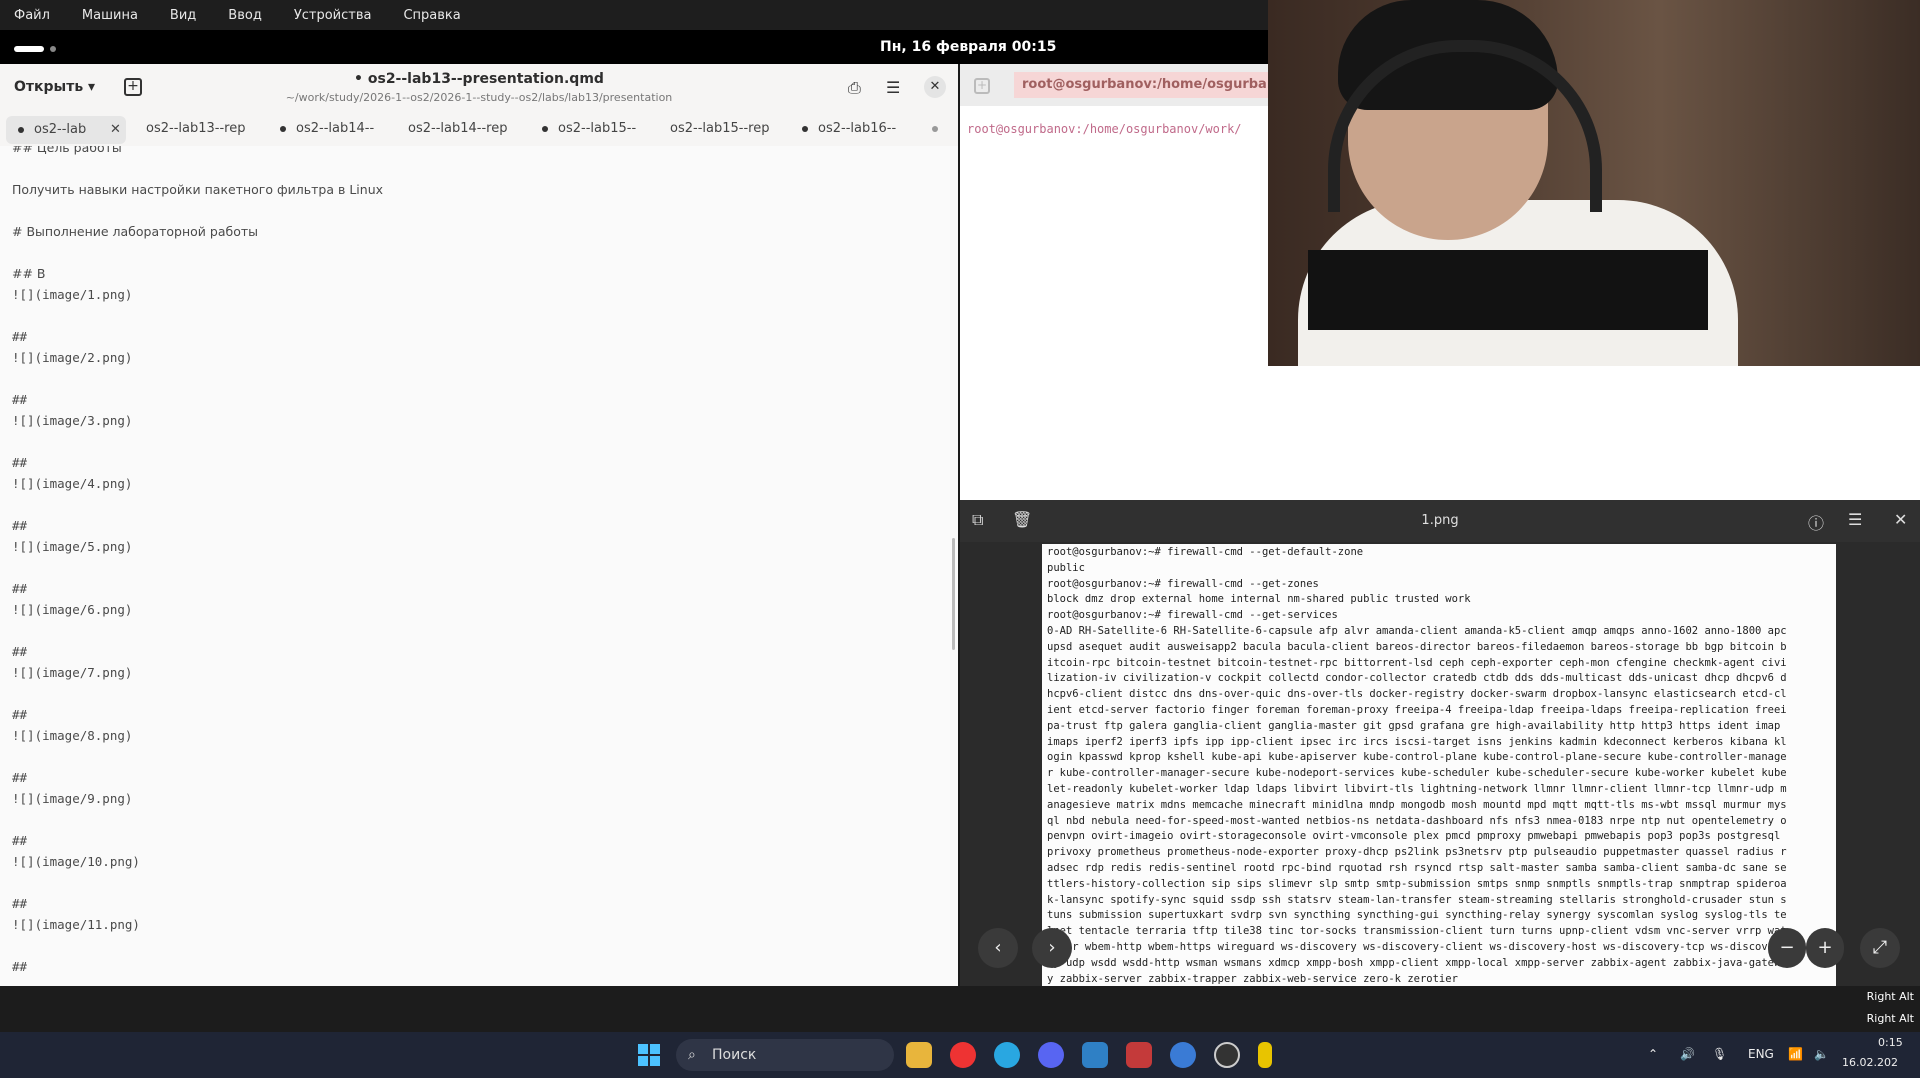 Image resolution: width=1920 pixels, height=1078 pixels. Describe the element at coordinates (942, 129) in the screenshot. I see `tab-item` at that location.